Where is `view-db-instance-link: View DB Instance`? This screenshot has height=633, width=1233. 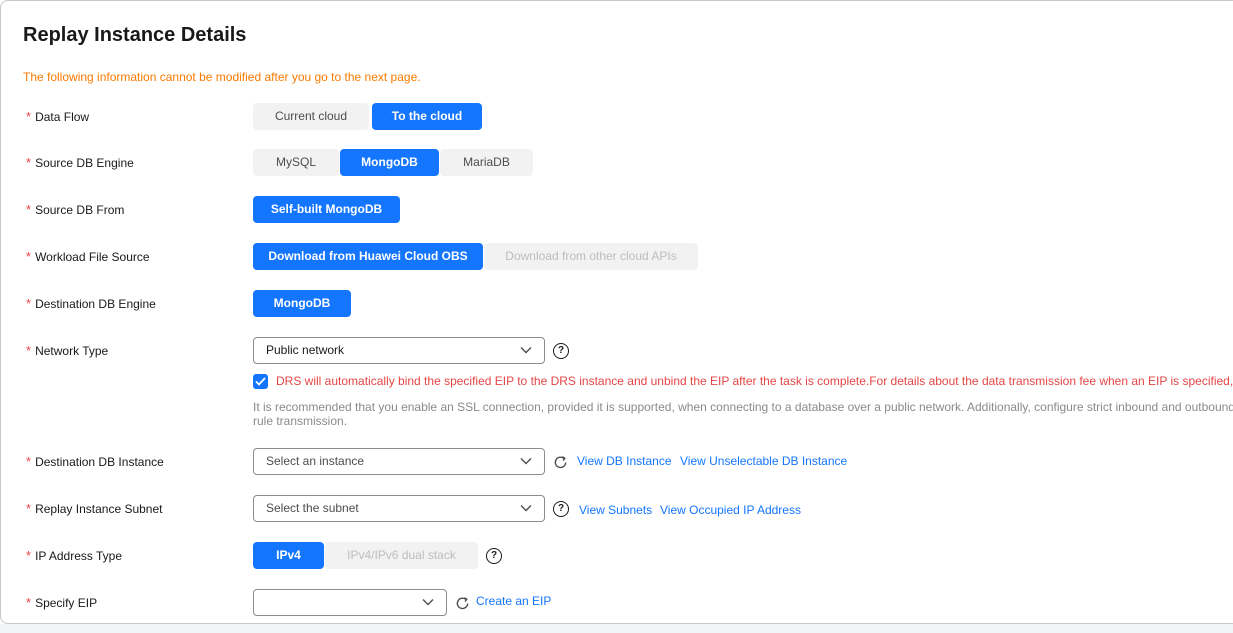 view-db-instance-link: View DB Instance is located at coordinates (624, 461).